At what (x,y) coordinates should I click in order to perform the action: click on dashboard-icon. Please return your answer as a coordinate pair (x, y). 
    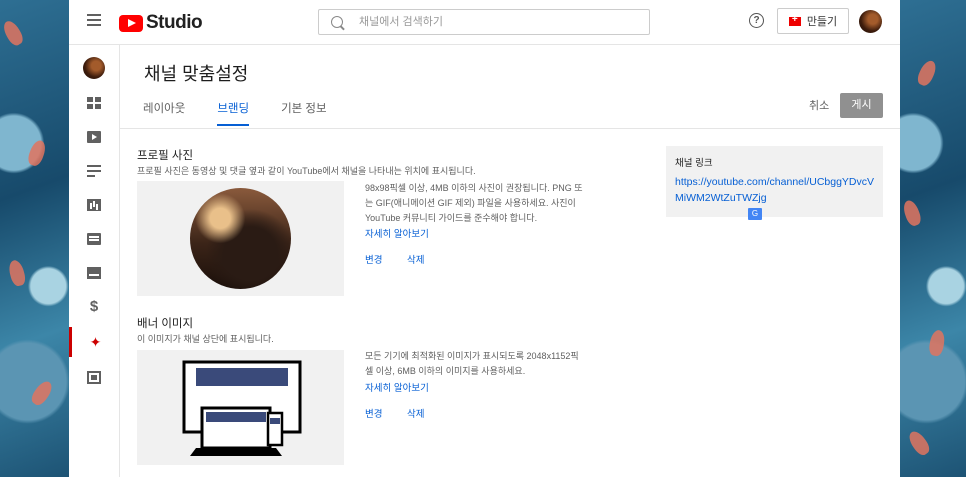
    Looking at the image, I should click on (94, 103).